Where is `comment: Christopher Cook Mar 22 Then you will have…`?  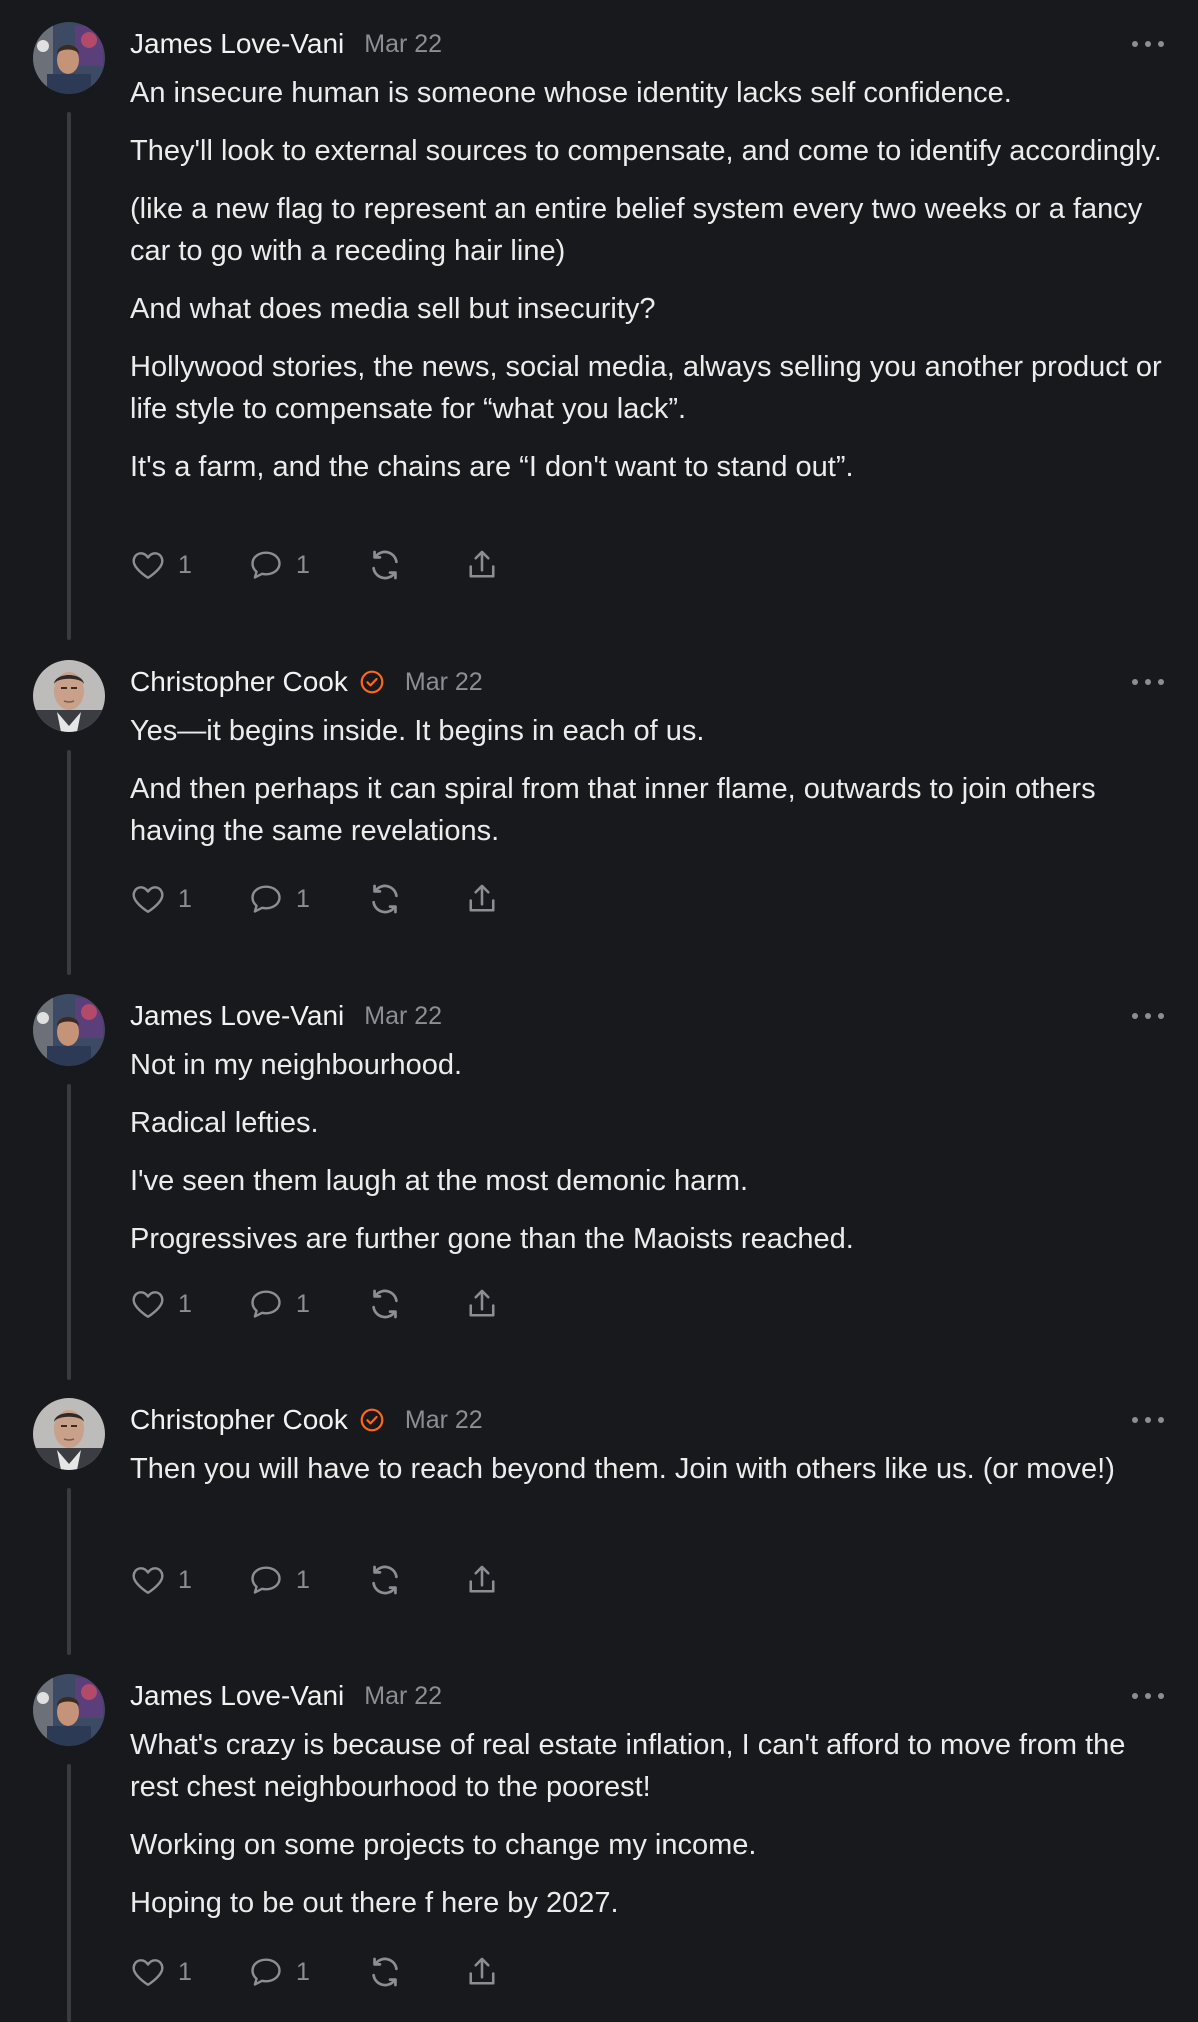 comment: Christopher Cook Mar 22 Then you will have… is located at coordinates (599, 1526).